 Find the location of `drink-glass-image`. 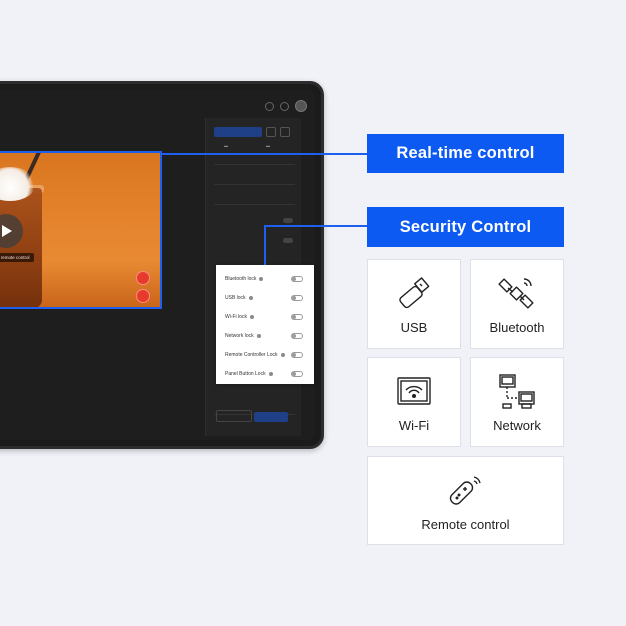

drink-glass-image is located at coordinates (21, 247).